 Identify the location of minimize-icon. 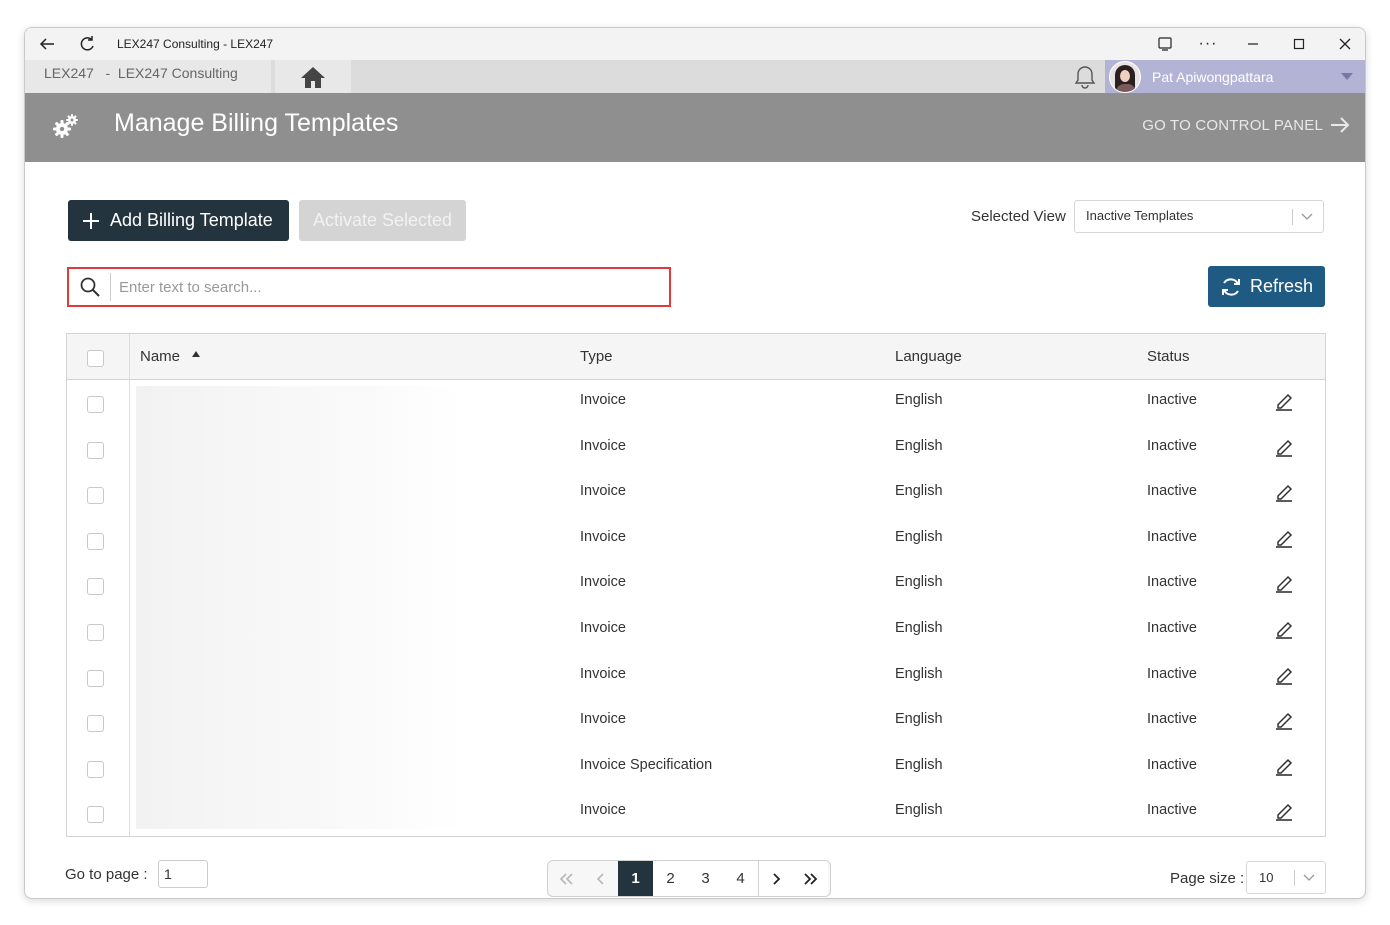
(1253, 44).